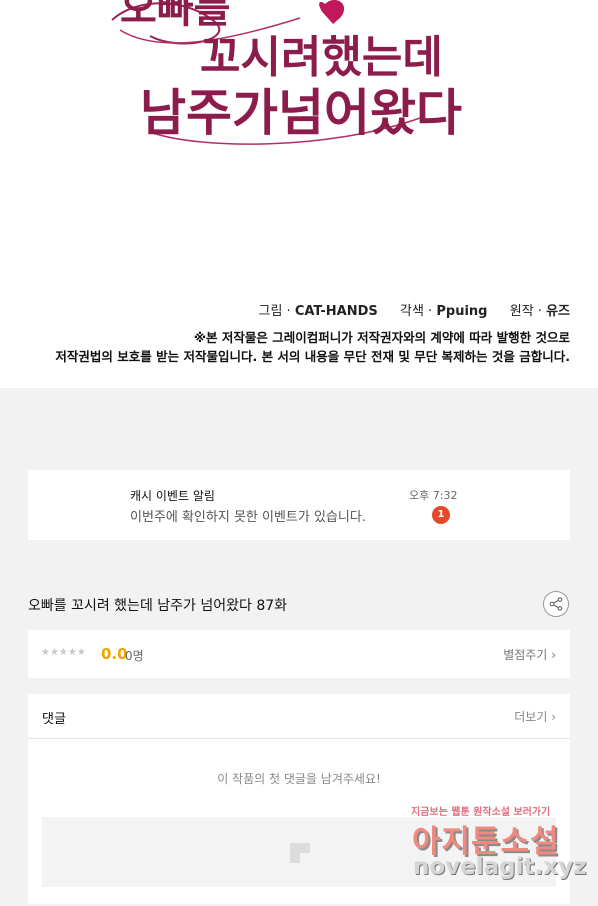 Image resolution: width=598 pixels, height=906 pixels. Describe the element at coordinates (114, 654) in the screenshot. I see `rating-score: 0.0` at that location.